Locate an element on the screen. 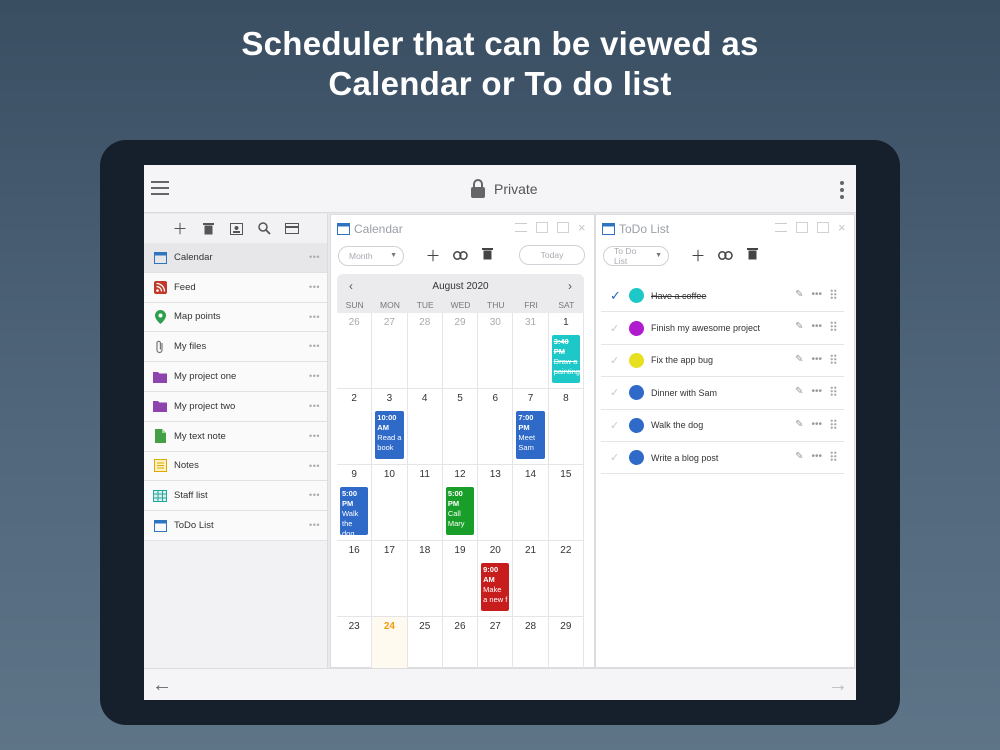 Image resolution: width=1000 pixels, height=750 pixels. sidebar-item-feed: Feed ••• is located at coordinates (235, 287).